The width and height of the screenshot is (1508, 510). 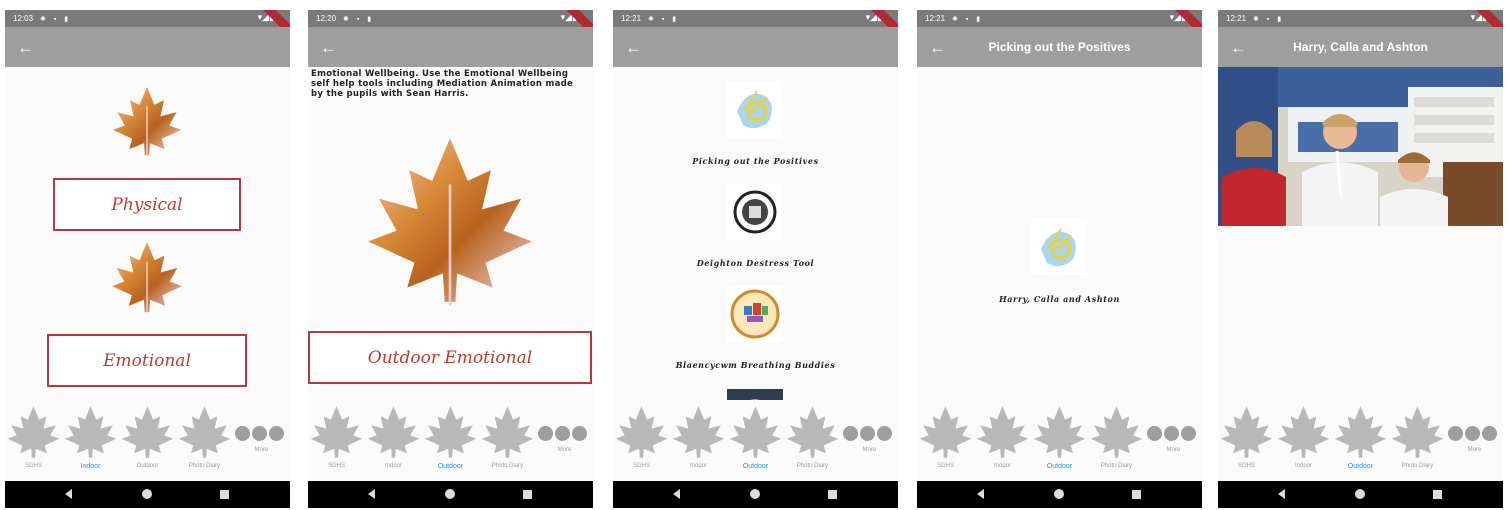 I want to click on category-menu: Physical Emotional, so click(x=147, y=233).